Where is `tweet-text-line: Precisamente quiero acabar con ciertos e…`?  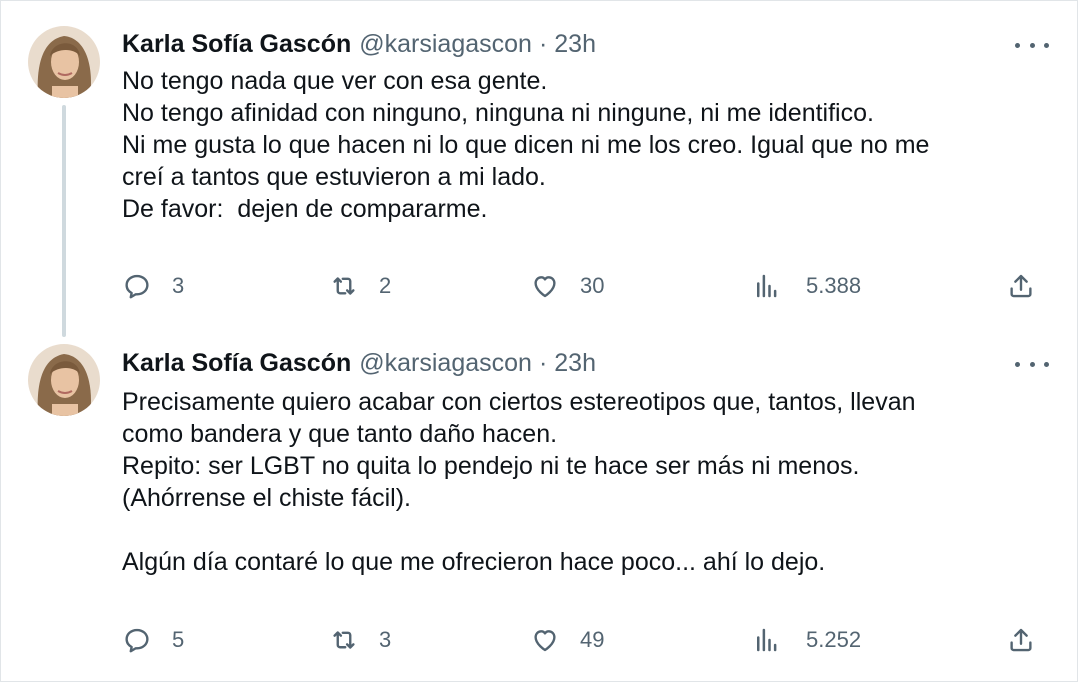
tweet-text-line: Precisamente quiero acabar con ciertos e… is located at coordinates (519, 402).